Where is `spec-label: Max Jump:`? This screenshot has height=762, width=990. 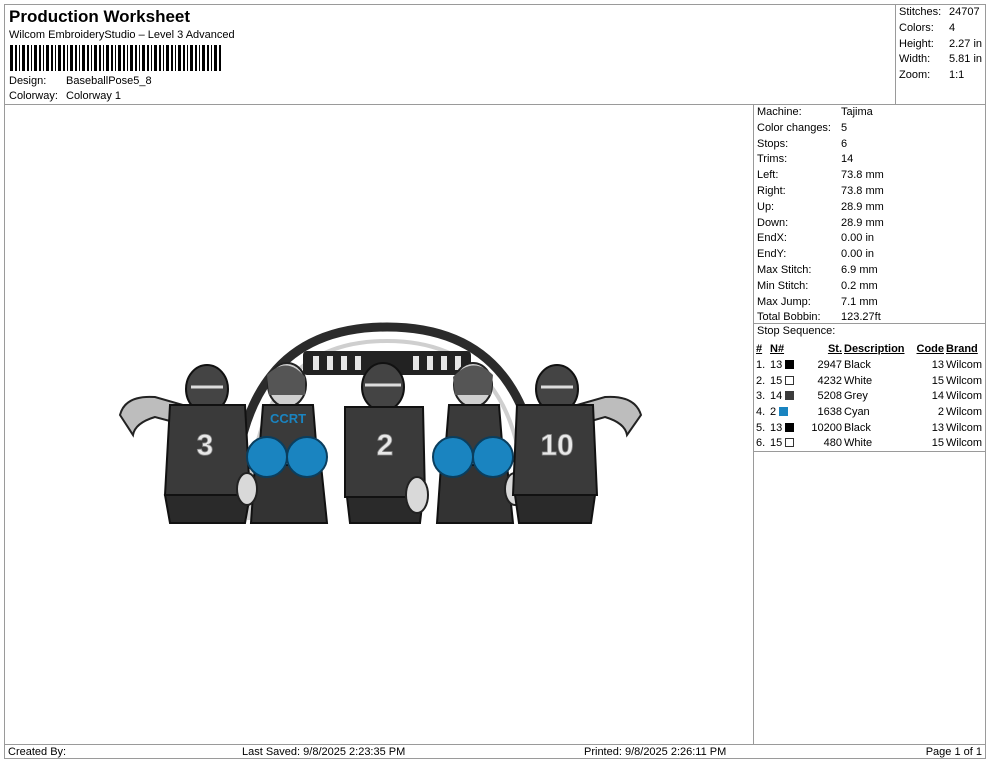
spec-label: Max Jump: is located at coordinates (784, 301).